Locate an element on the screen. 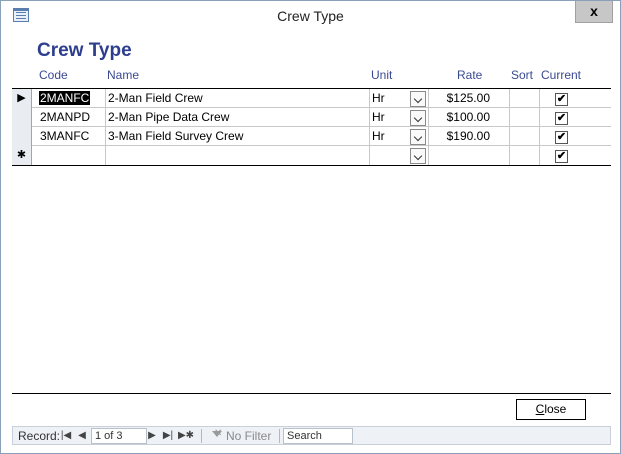  column-header-current: Current is located at coordinates (561, 75).